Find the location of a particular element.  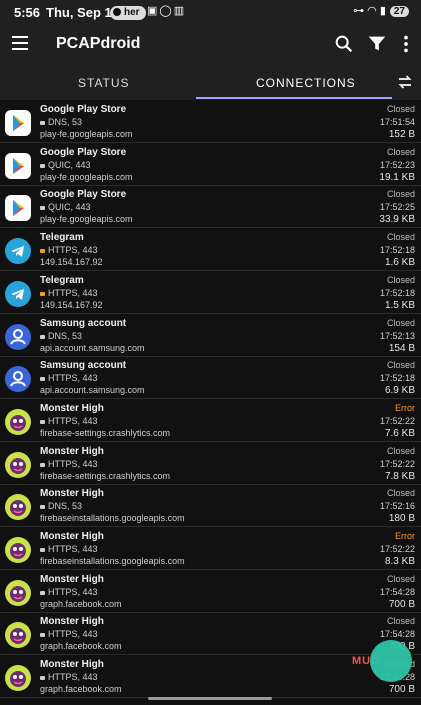

play-app-icon is located at coordinates (18, 123).